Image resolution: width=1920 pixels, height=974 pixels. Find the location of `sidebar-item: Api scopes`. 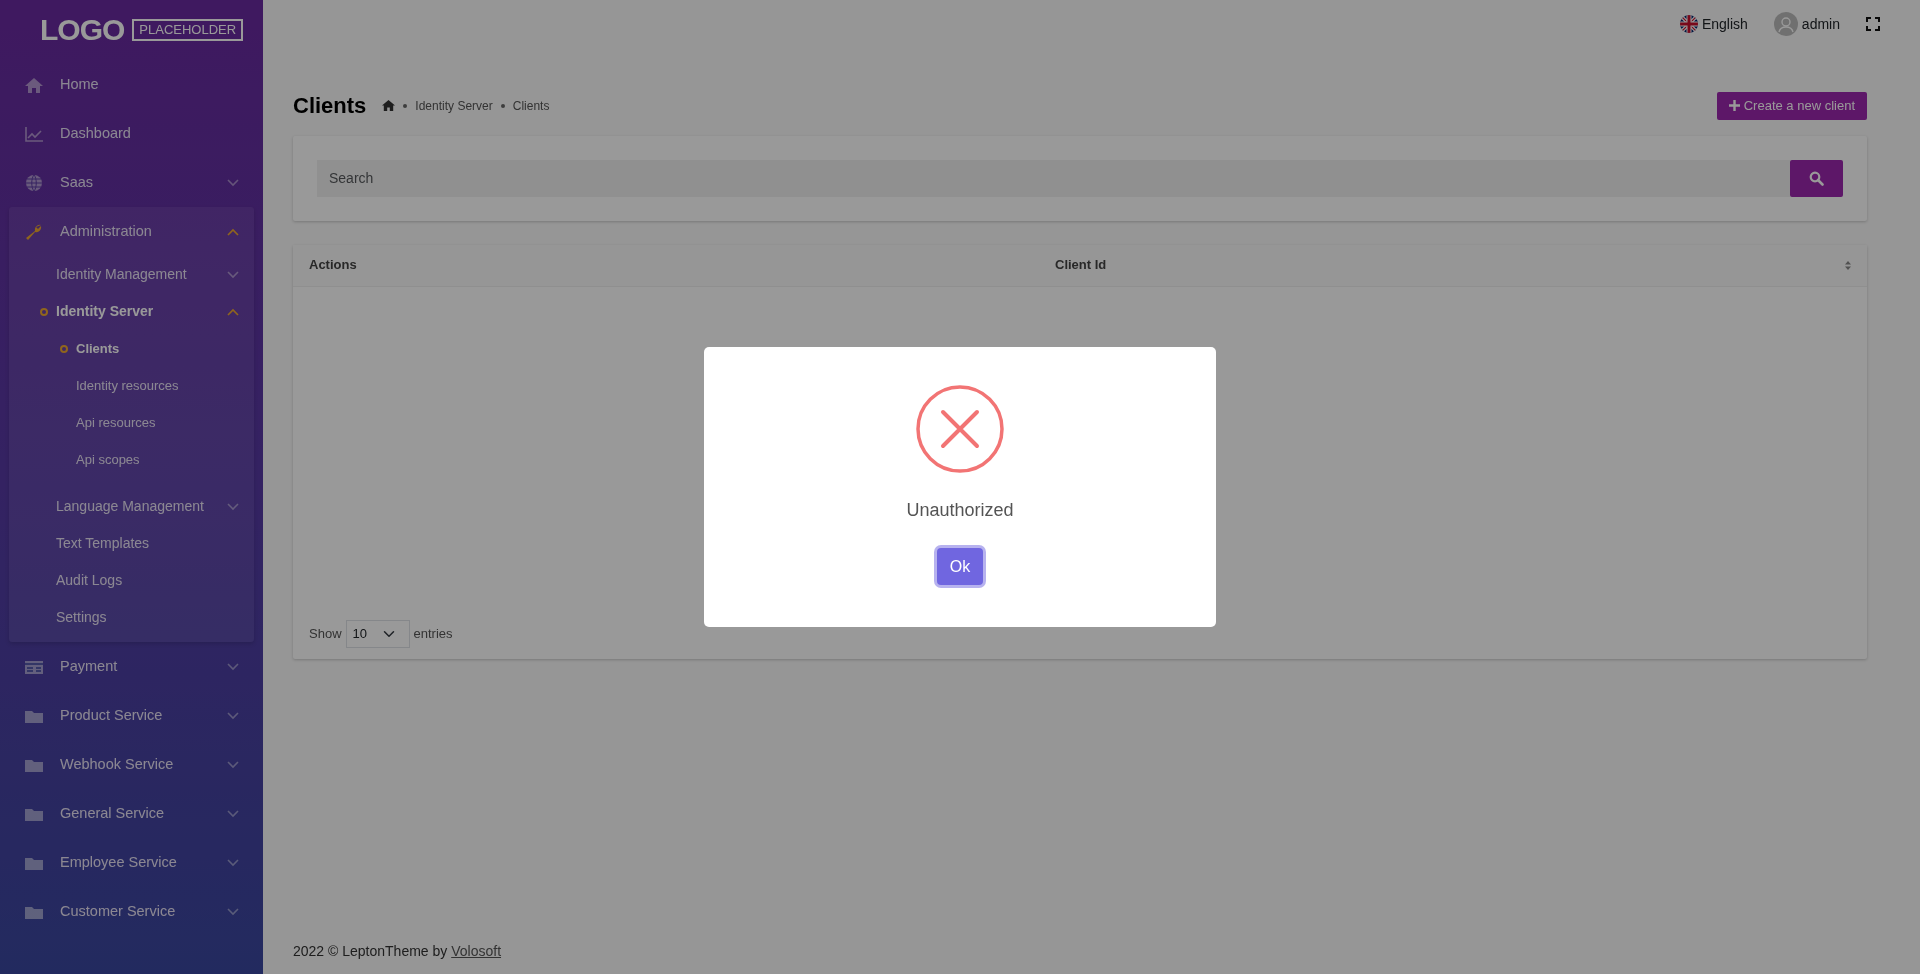

sidebar-item: Api scopes is located at coordinates (131, 459).